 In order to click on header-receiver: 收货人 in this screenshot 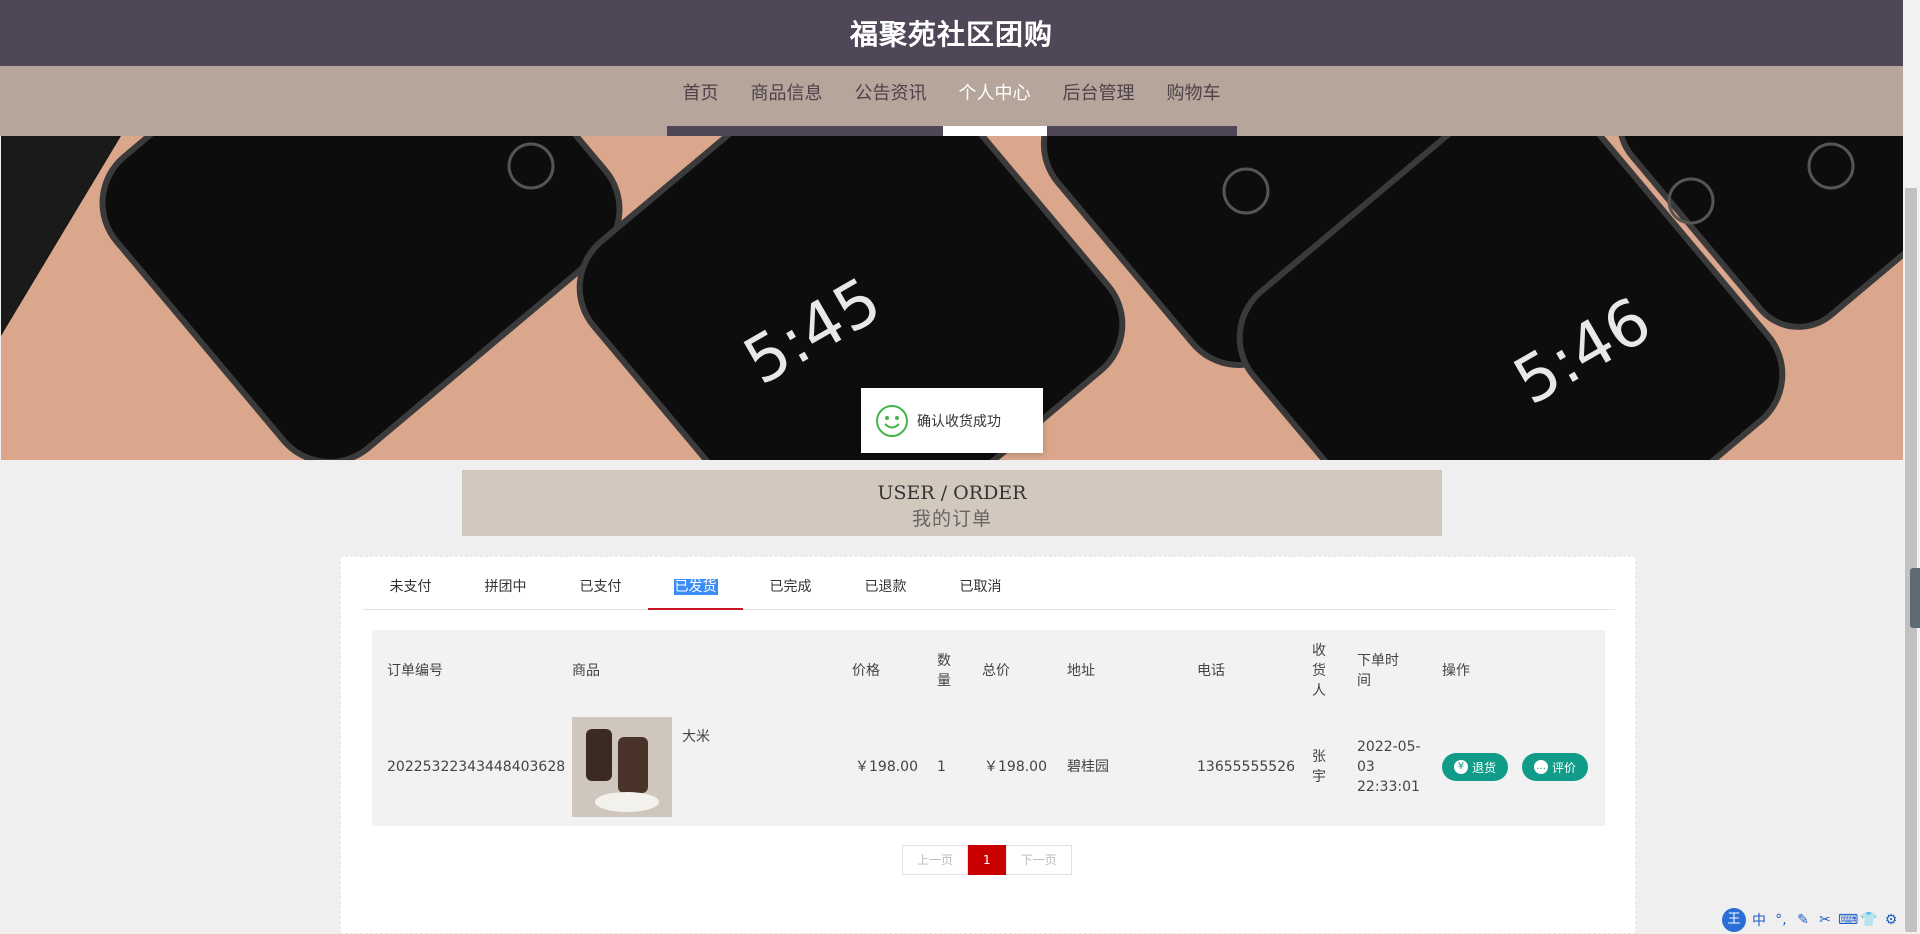, I will do `click(1319, 671)`.